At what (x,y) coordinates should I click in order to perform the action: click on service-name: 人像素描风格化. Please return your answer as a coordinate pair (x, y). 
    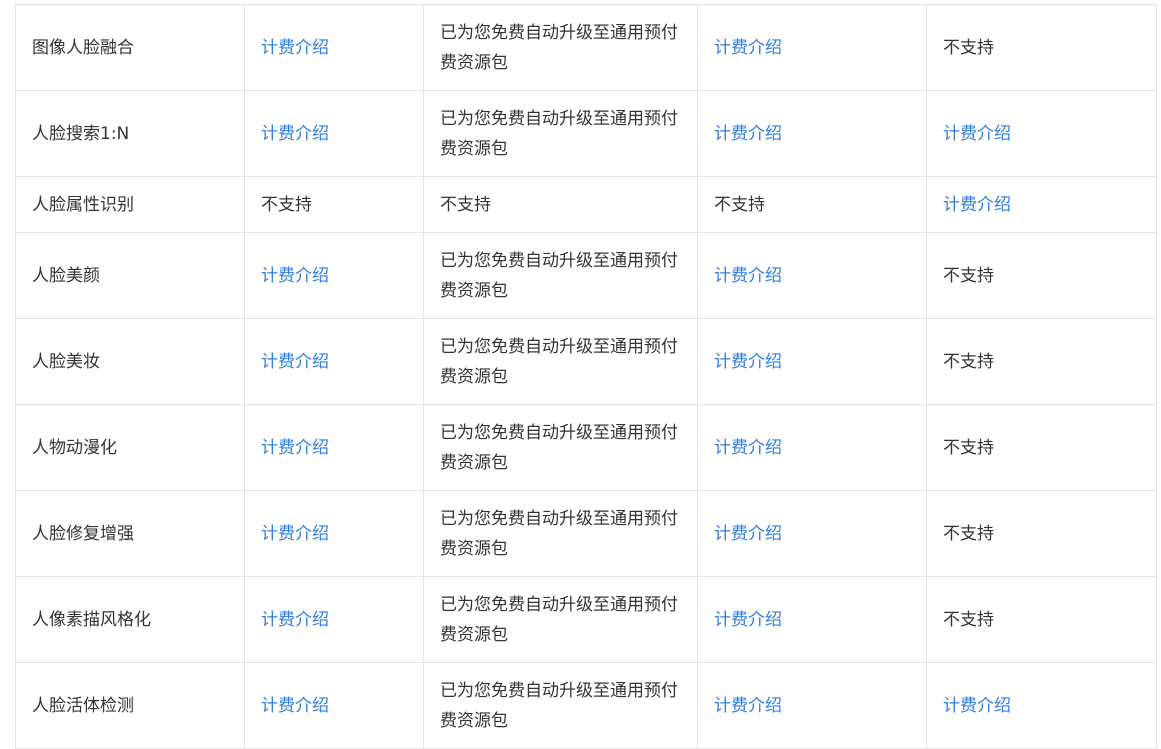
    Looking at the image, I should click on (130, 619).